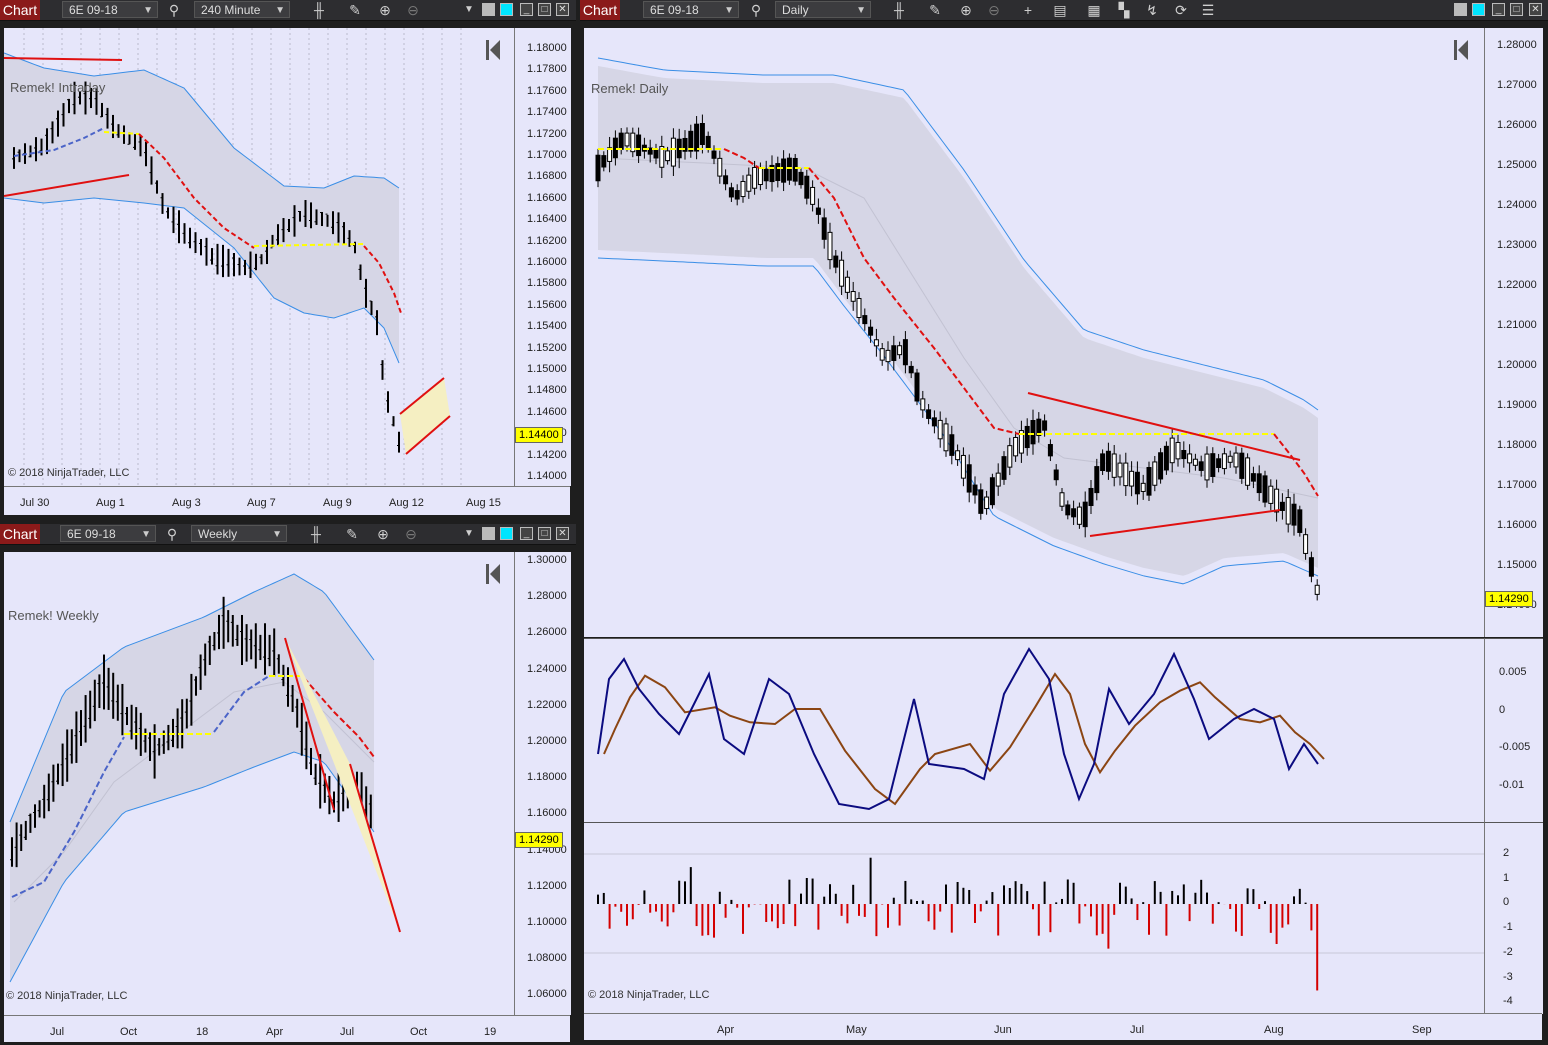 This screenshot has width=1548, height=1045. I want to click on axis-tick-label: 1.23000, so click(1517, 245).